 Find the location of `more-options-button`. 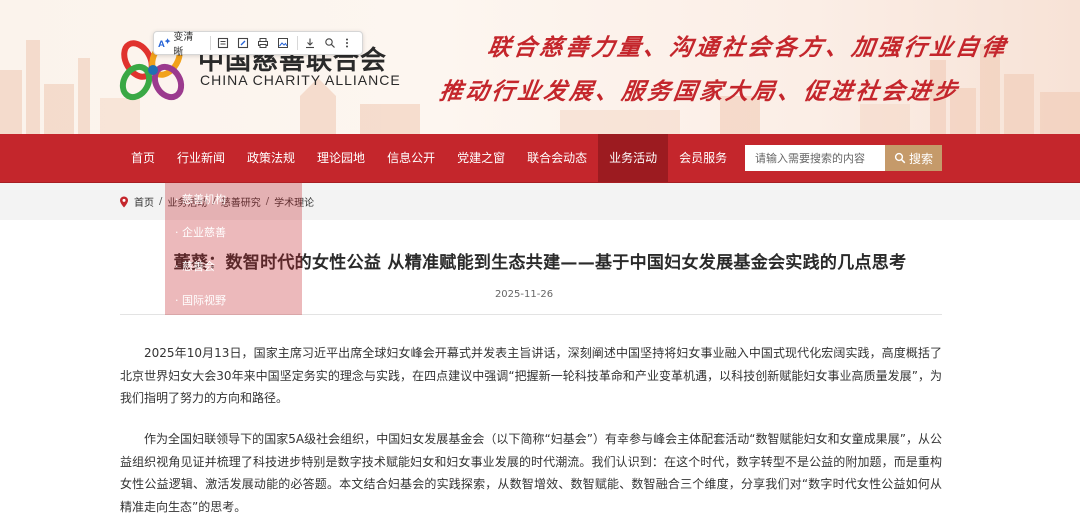

more-options-button is located at coordinates (347, 43).